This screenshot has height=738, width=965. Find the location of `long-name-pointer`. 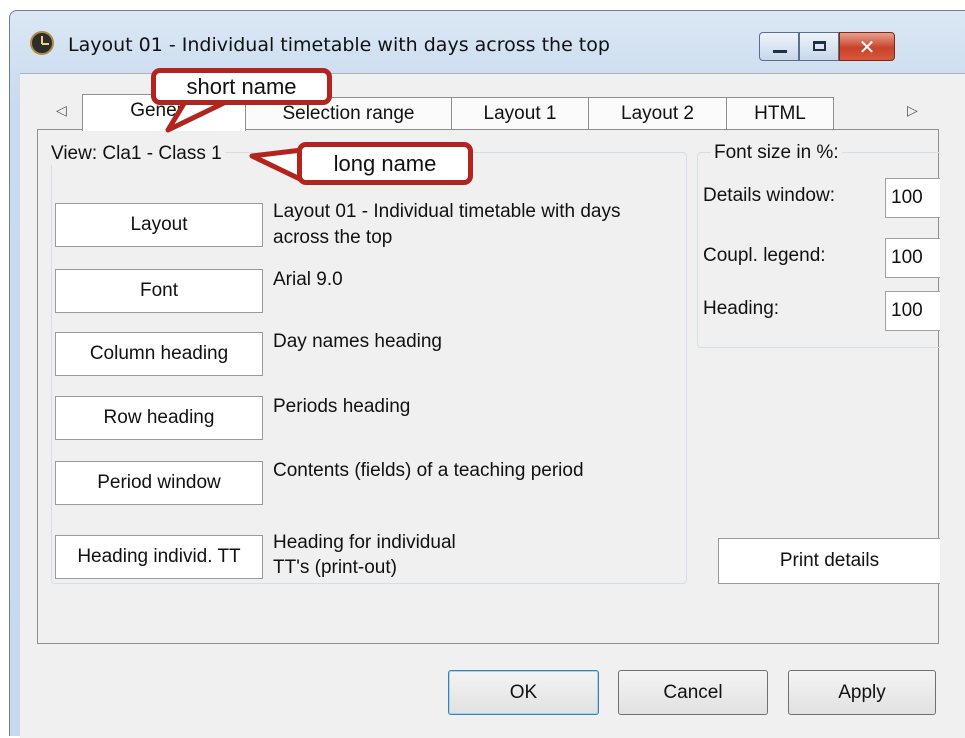

long-name-pointer is located at coordinates (277, 165).